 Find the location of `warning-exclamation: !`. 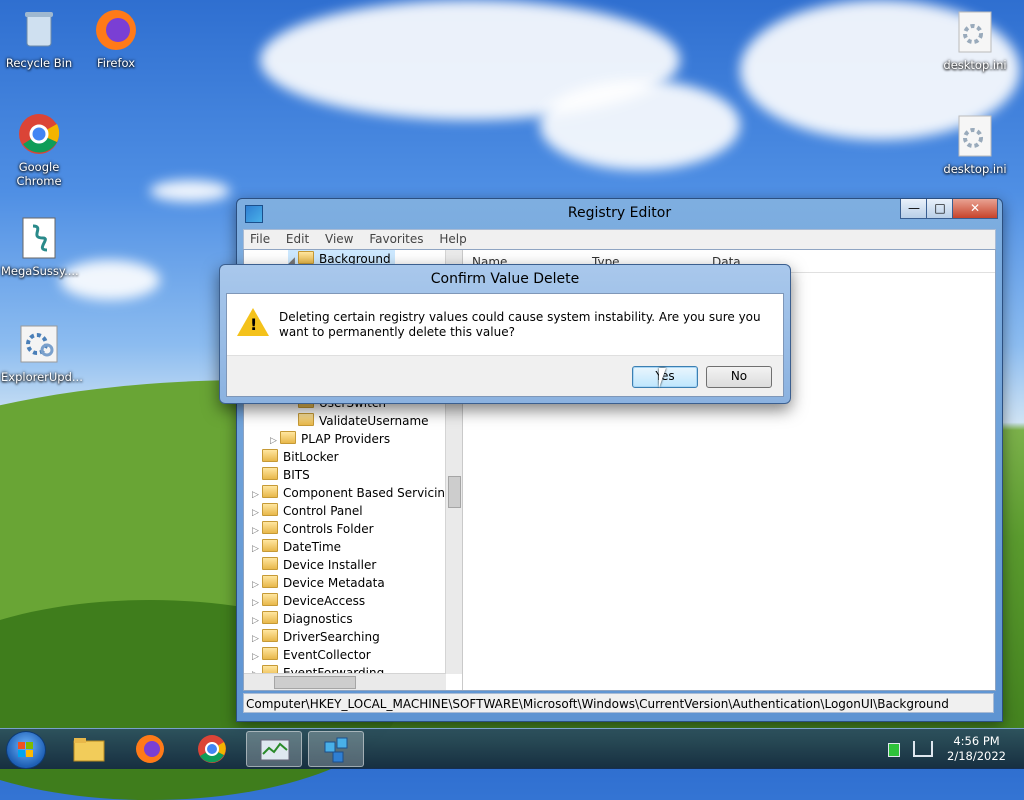

warning-exclamation: ! is located at coordinates (254, 324).